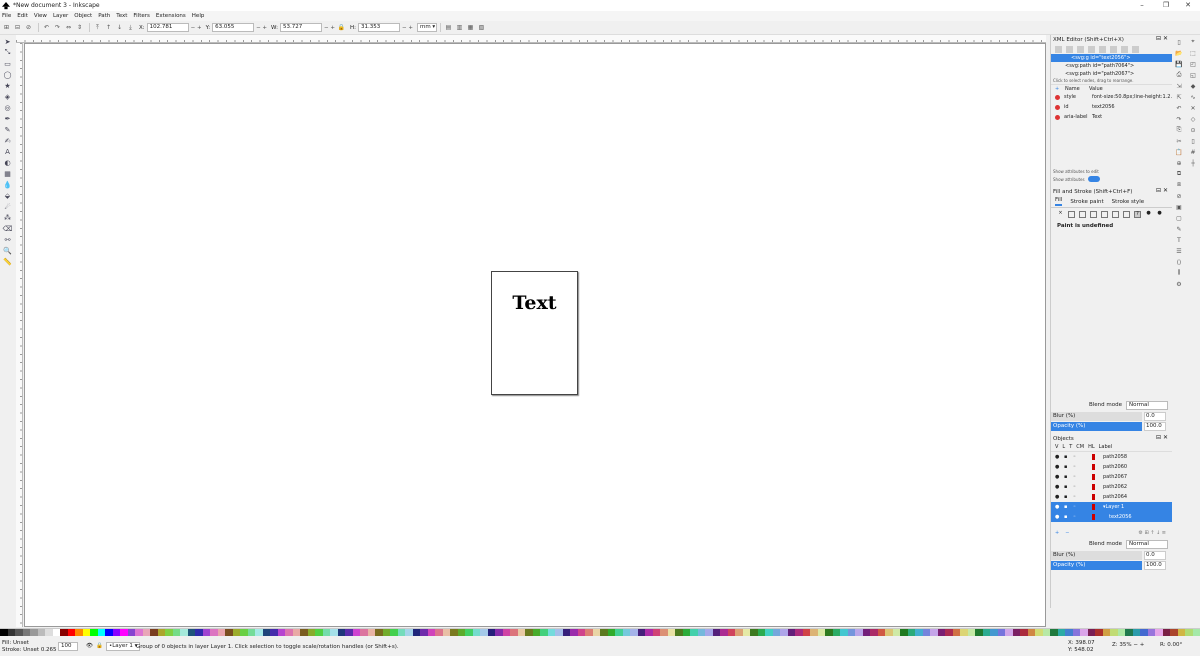  I want to click on preferences-icon: ⚙, so click(1179, 284).